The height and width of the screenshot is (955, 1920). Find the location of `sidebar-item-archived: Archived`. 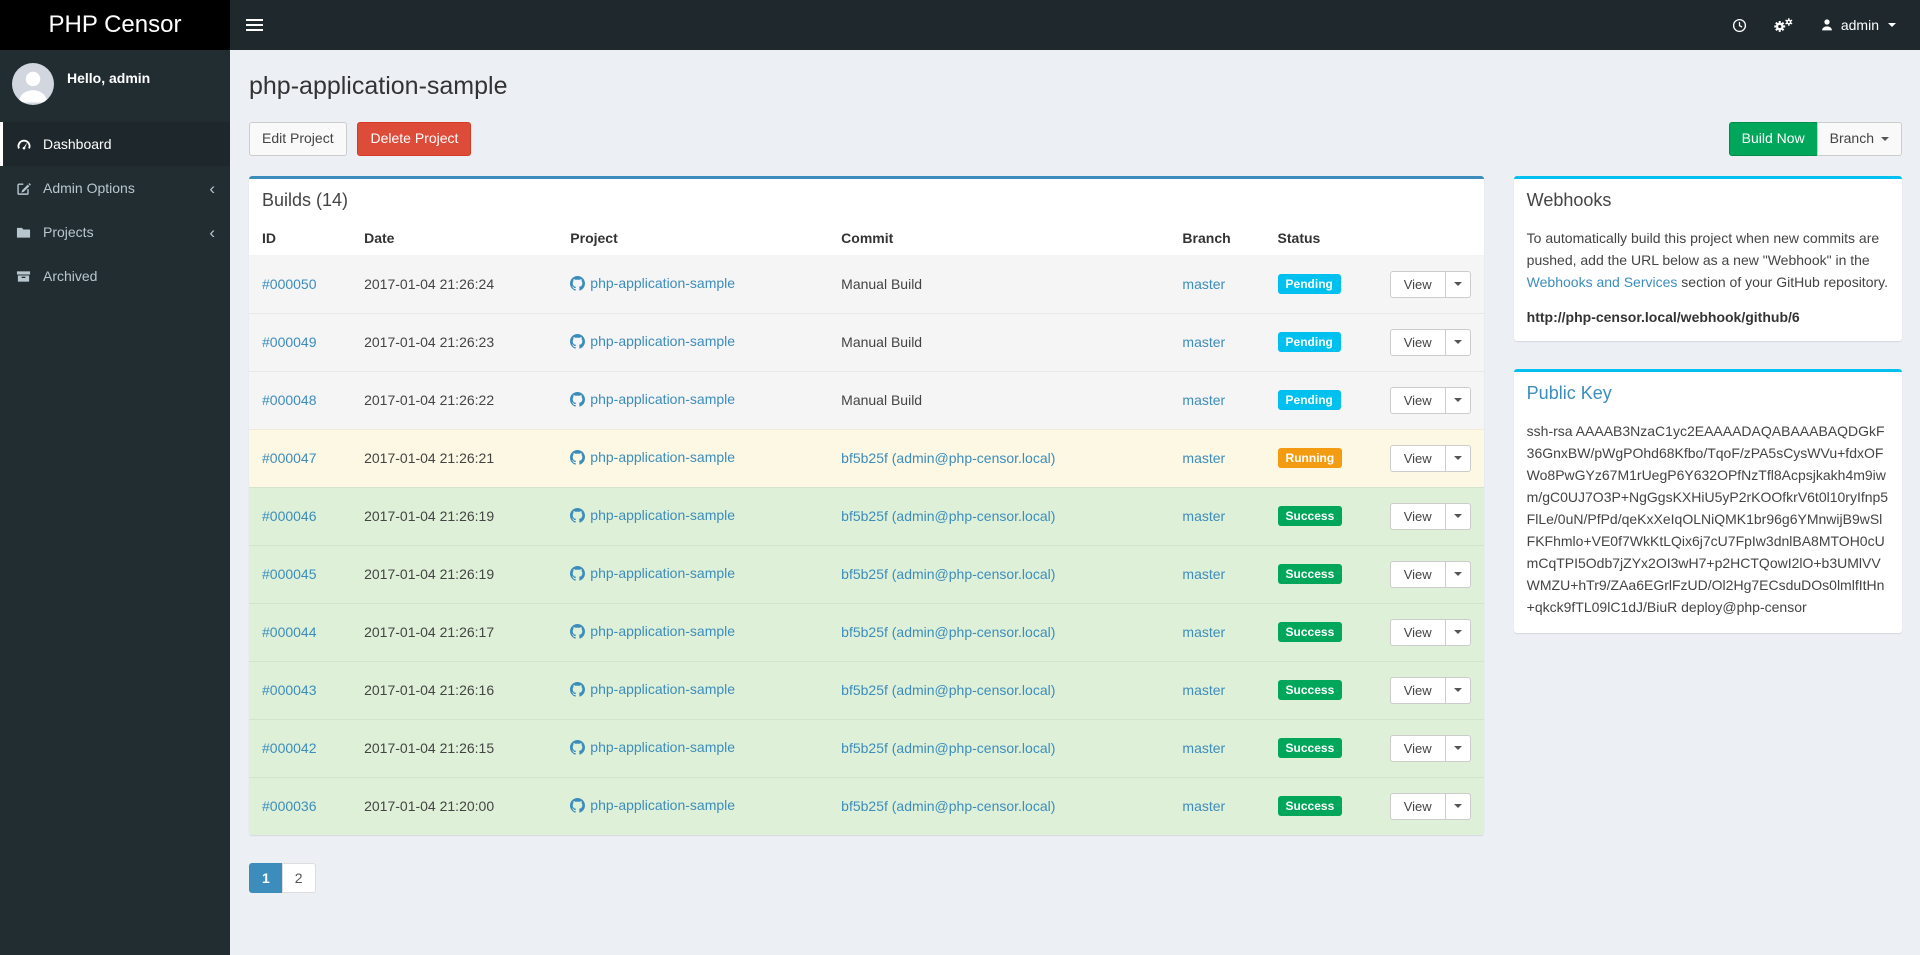

sidebar-item-archived: Archived is located at coordinates (115, 276).